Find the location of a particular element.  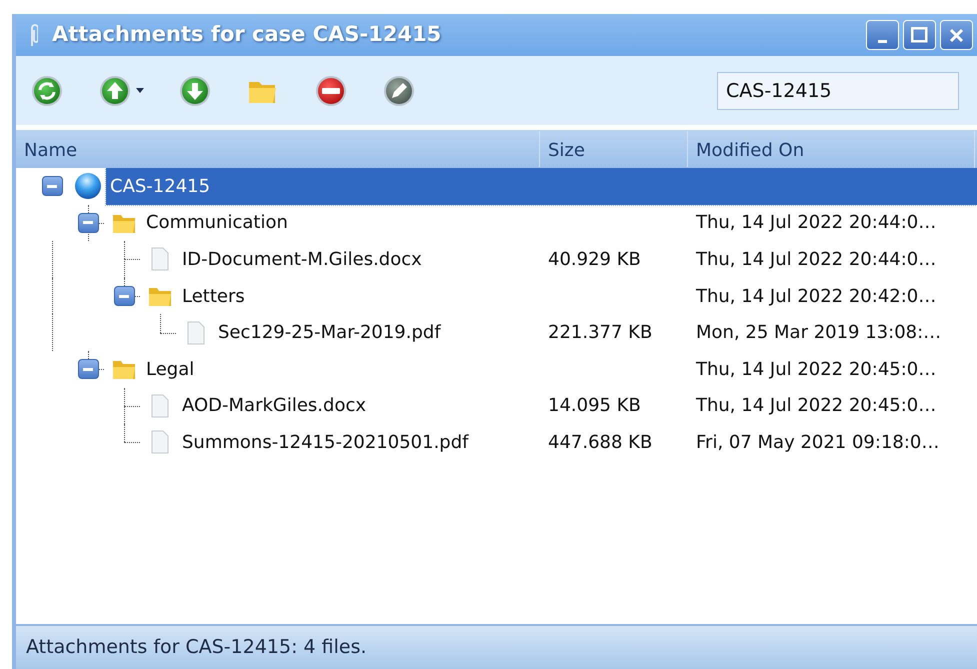

maximize-icon is located at coordinates (919, 35).